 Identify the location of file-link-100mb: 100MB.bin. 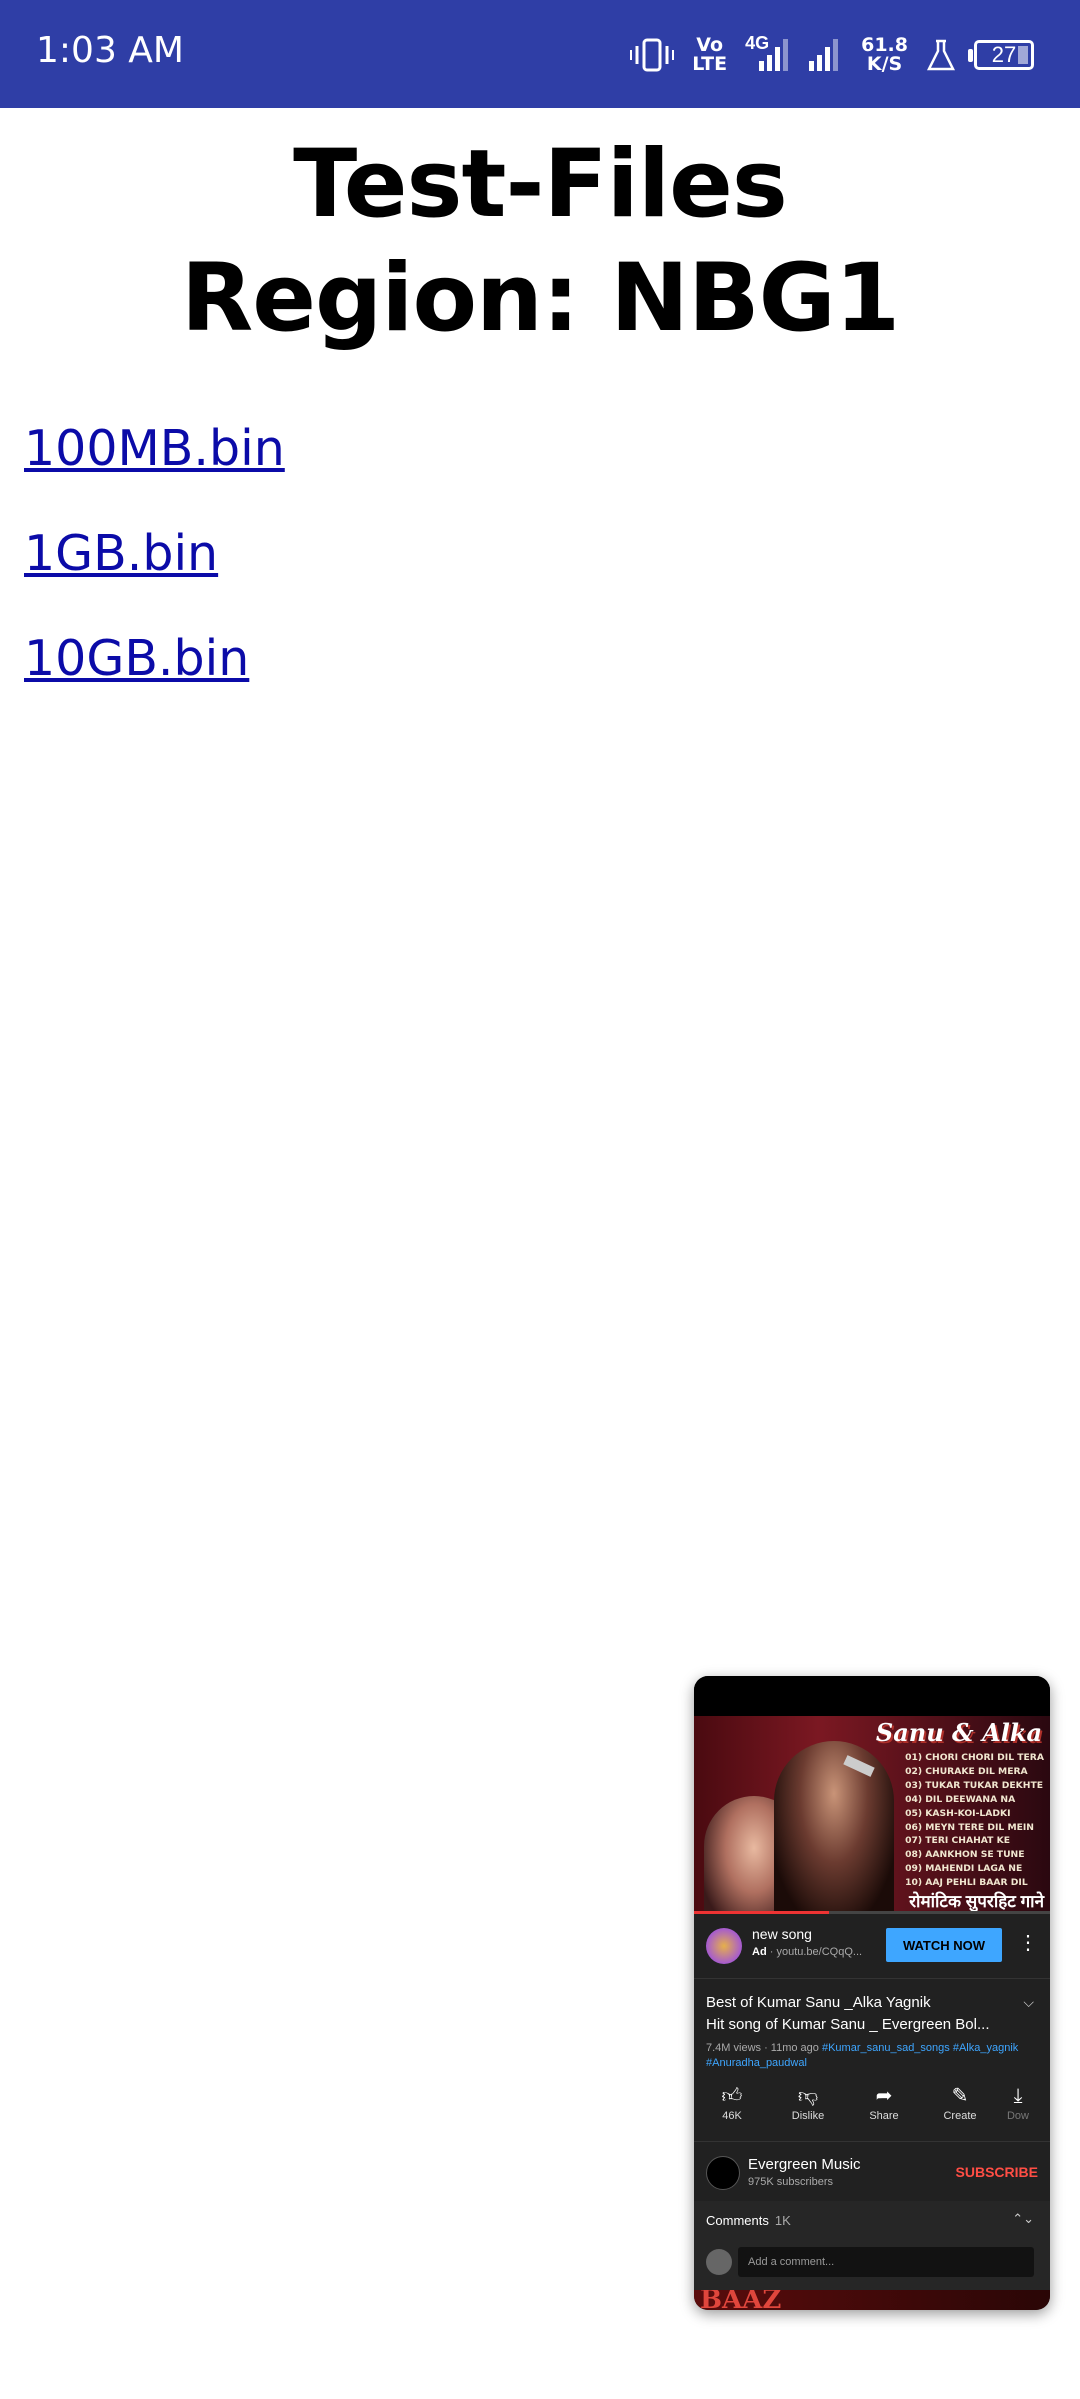
(154, 448).